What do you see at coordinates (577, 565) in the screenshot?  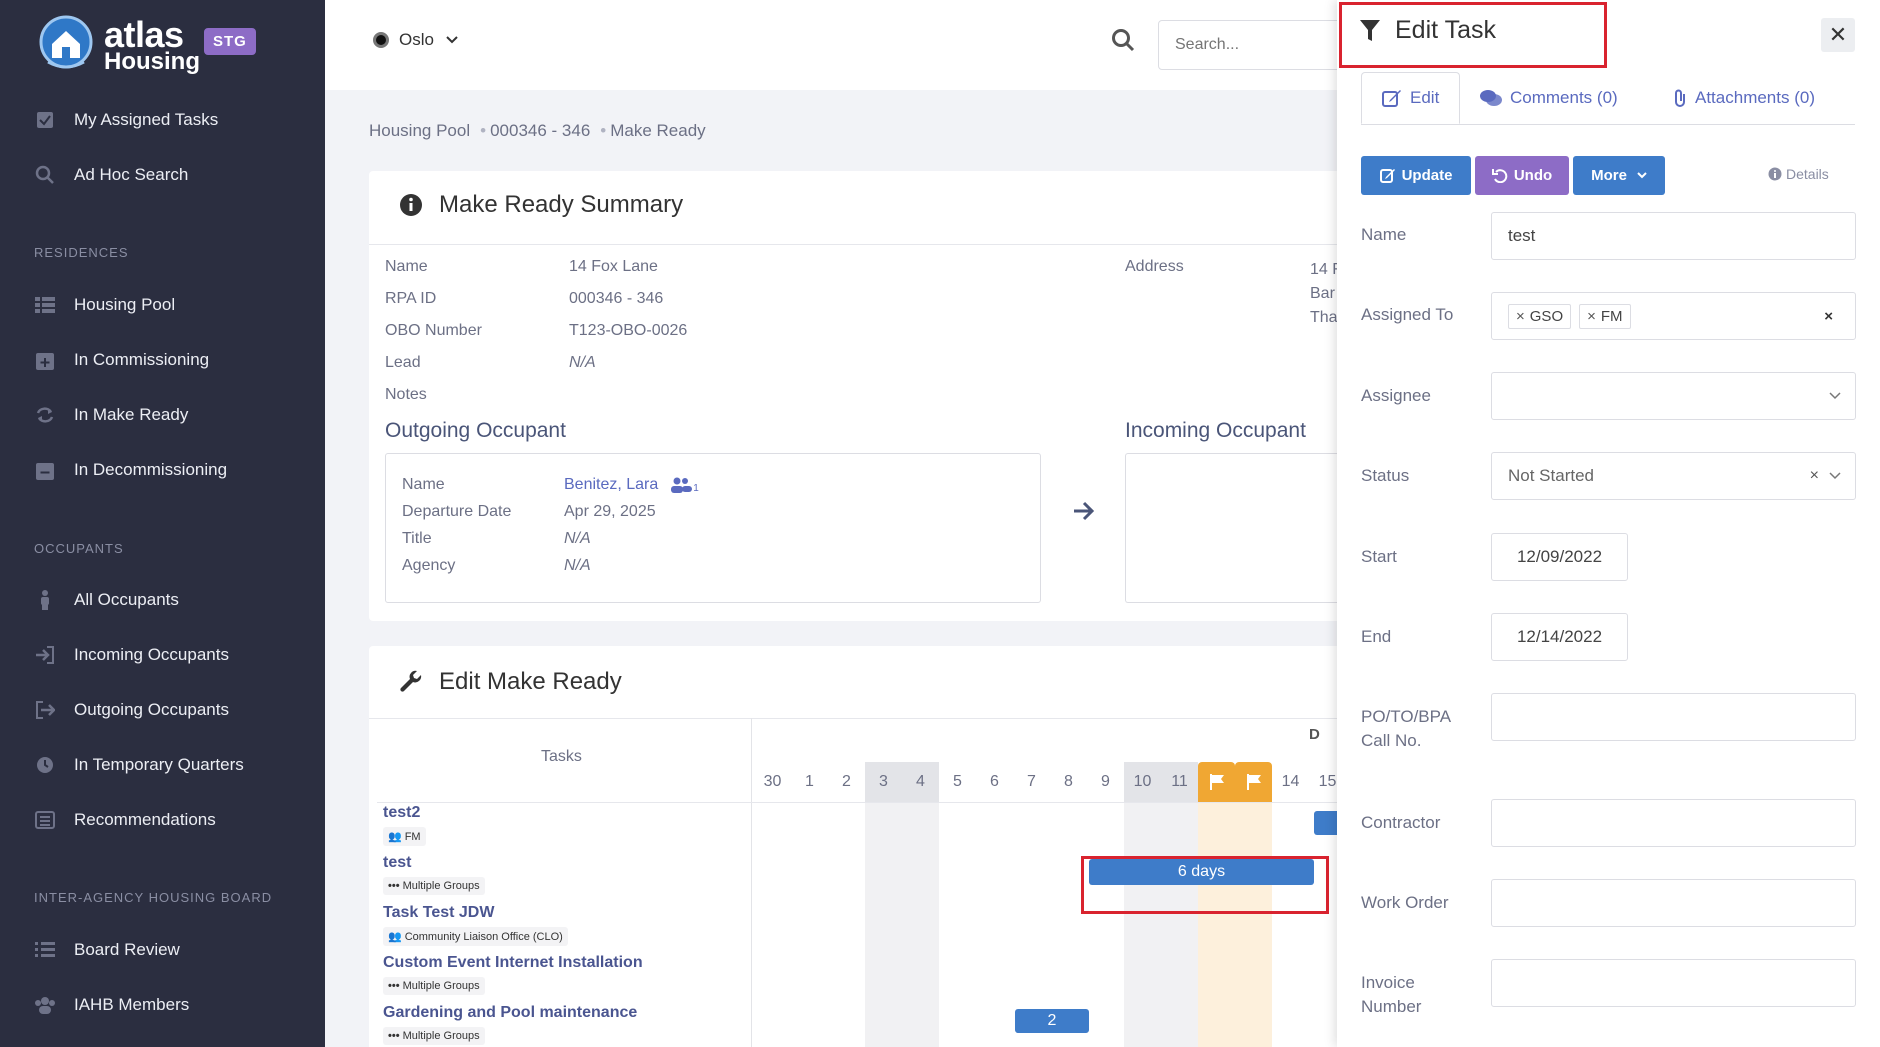 I see `occ-agency-value: N/A` at bounding box center [577, 565].